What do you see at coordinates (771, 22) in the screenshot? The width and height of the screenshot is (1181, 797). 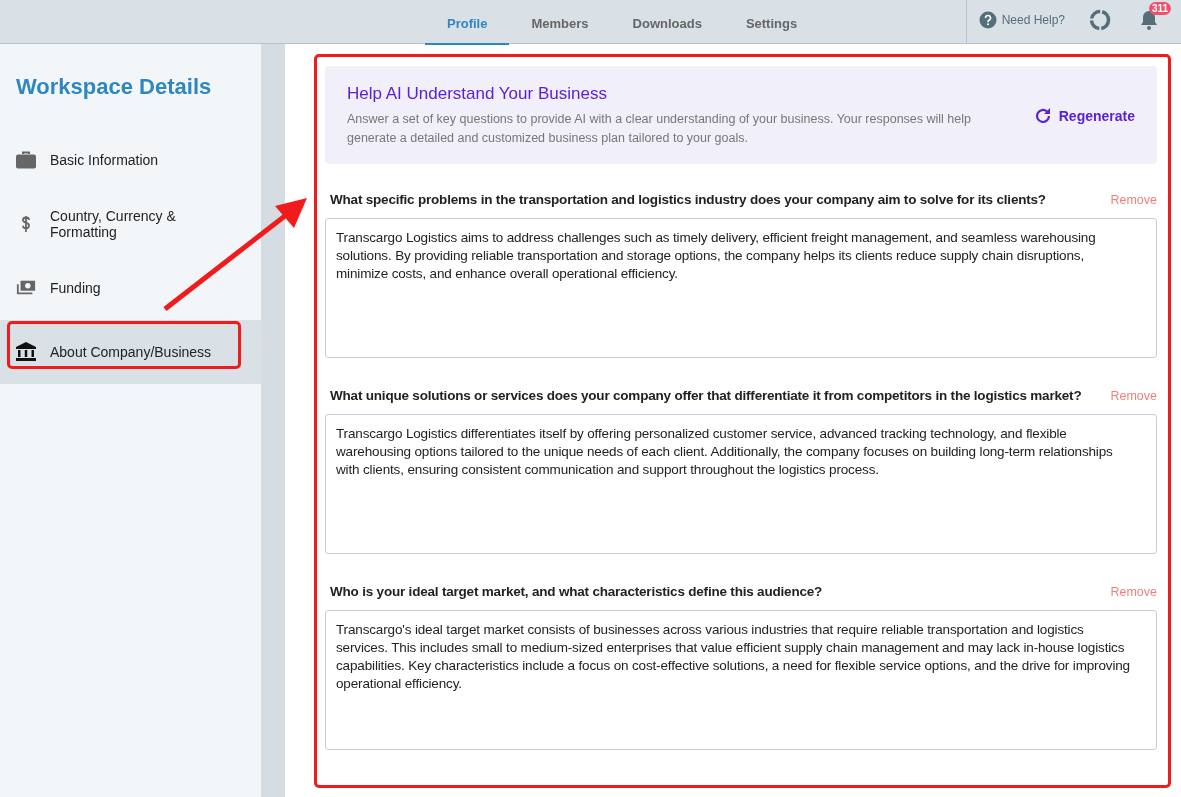 I see `nav-tab: Settings` at bounding box center [771, 22].